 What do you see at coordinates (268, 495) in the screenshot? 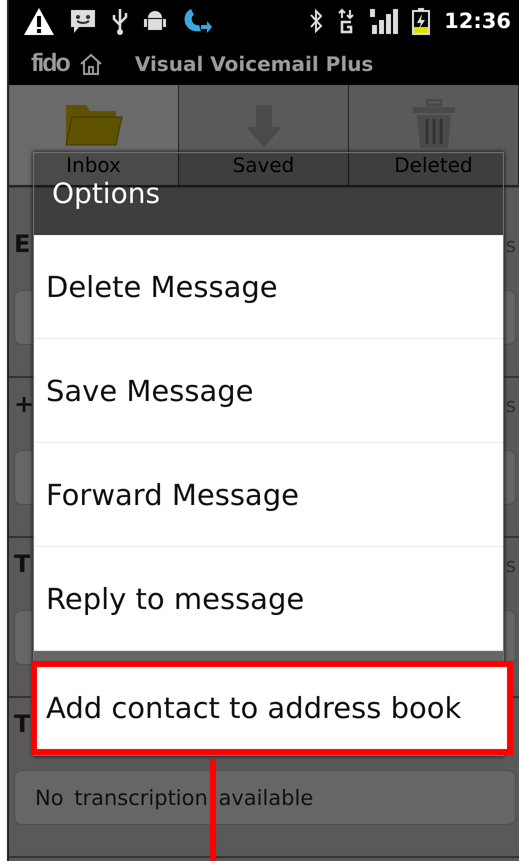
I see `menu-item: Forward Message` at bounding box center [268, 495].